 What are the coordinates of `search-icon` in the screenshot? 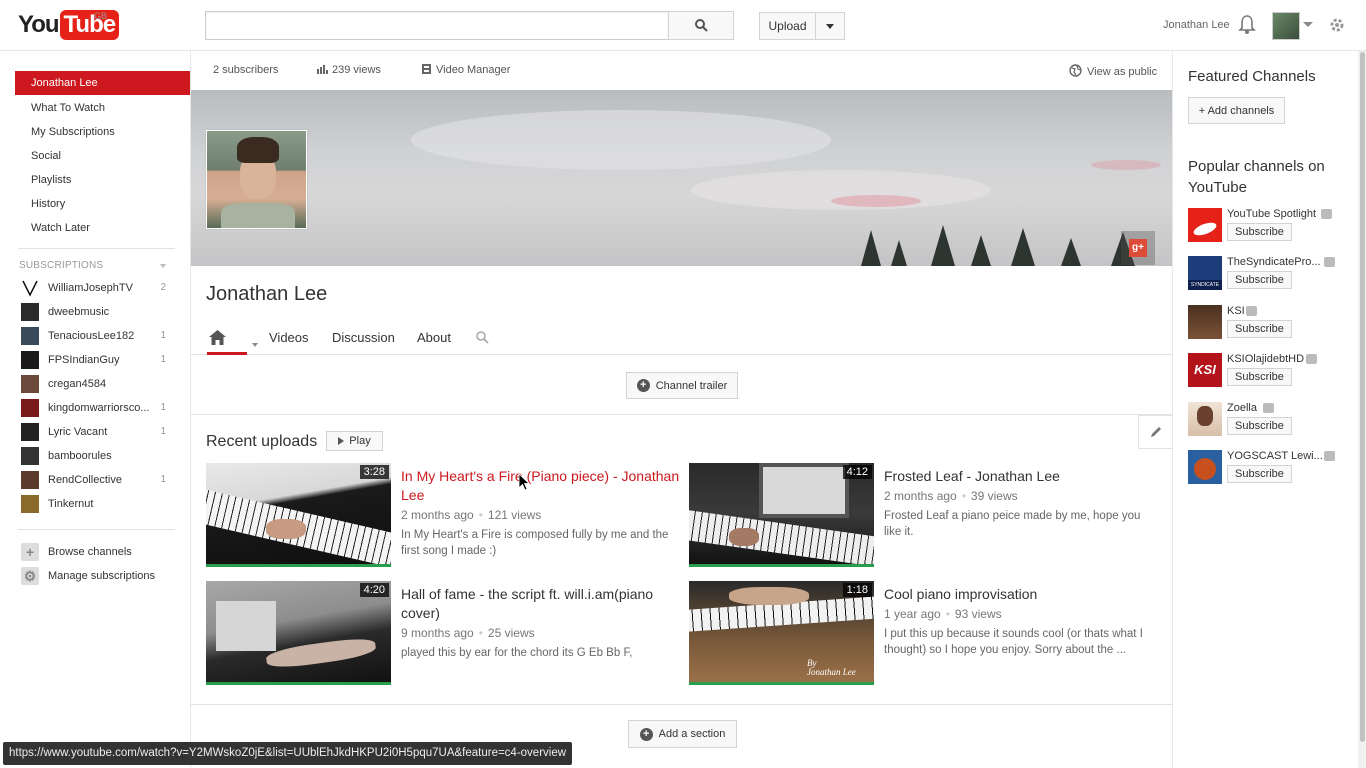 It's located at (482, 337).